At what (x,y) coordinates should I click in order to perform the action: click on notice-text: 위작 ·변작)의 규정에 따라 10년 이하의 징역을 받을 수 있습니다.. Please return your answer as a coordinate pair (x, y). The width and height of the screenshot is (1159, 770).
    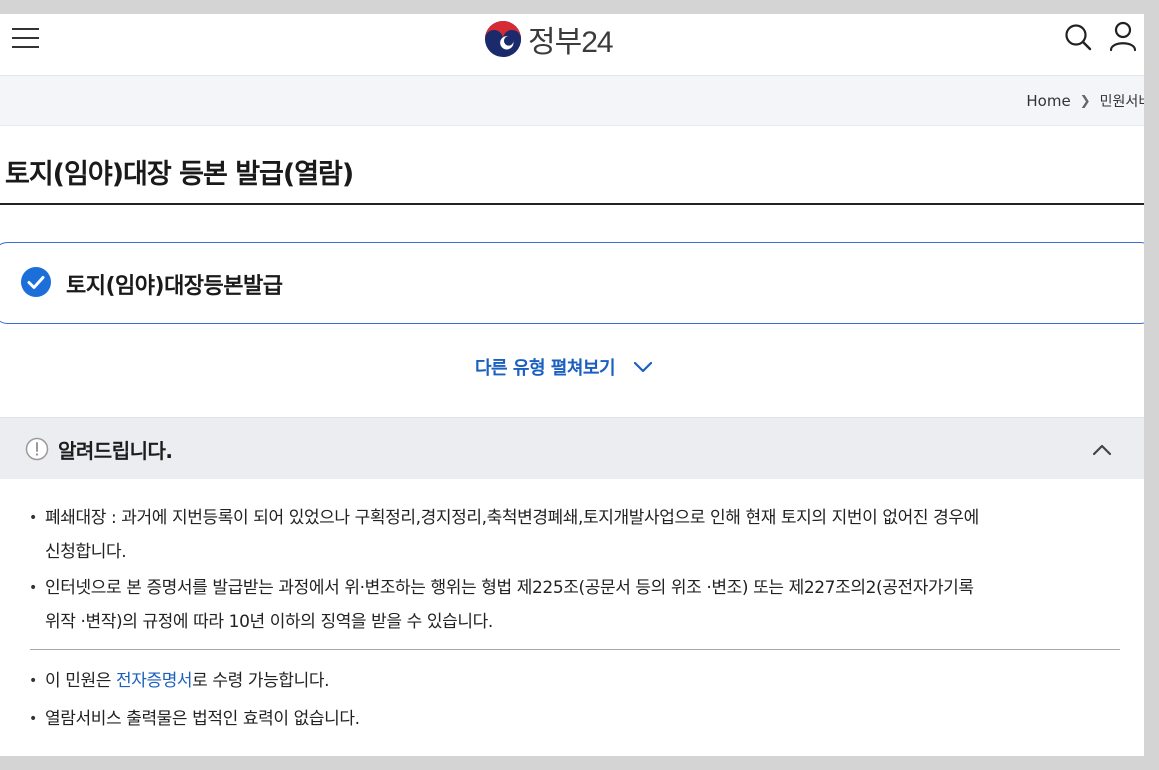
    Looking at the image, I should click on (269, 622).